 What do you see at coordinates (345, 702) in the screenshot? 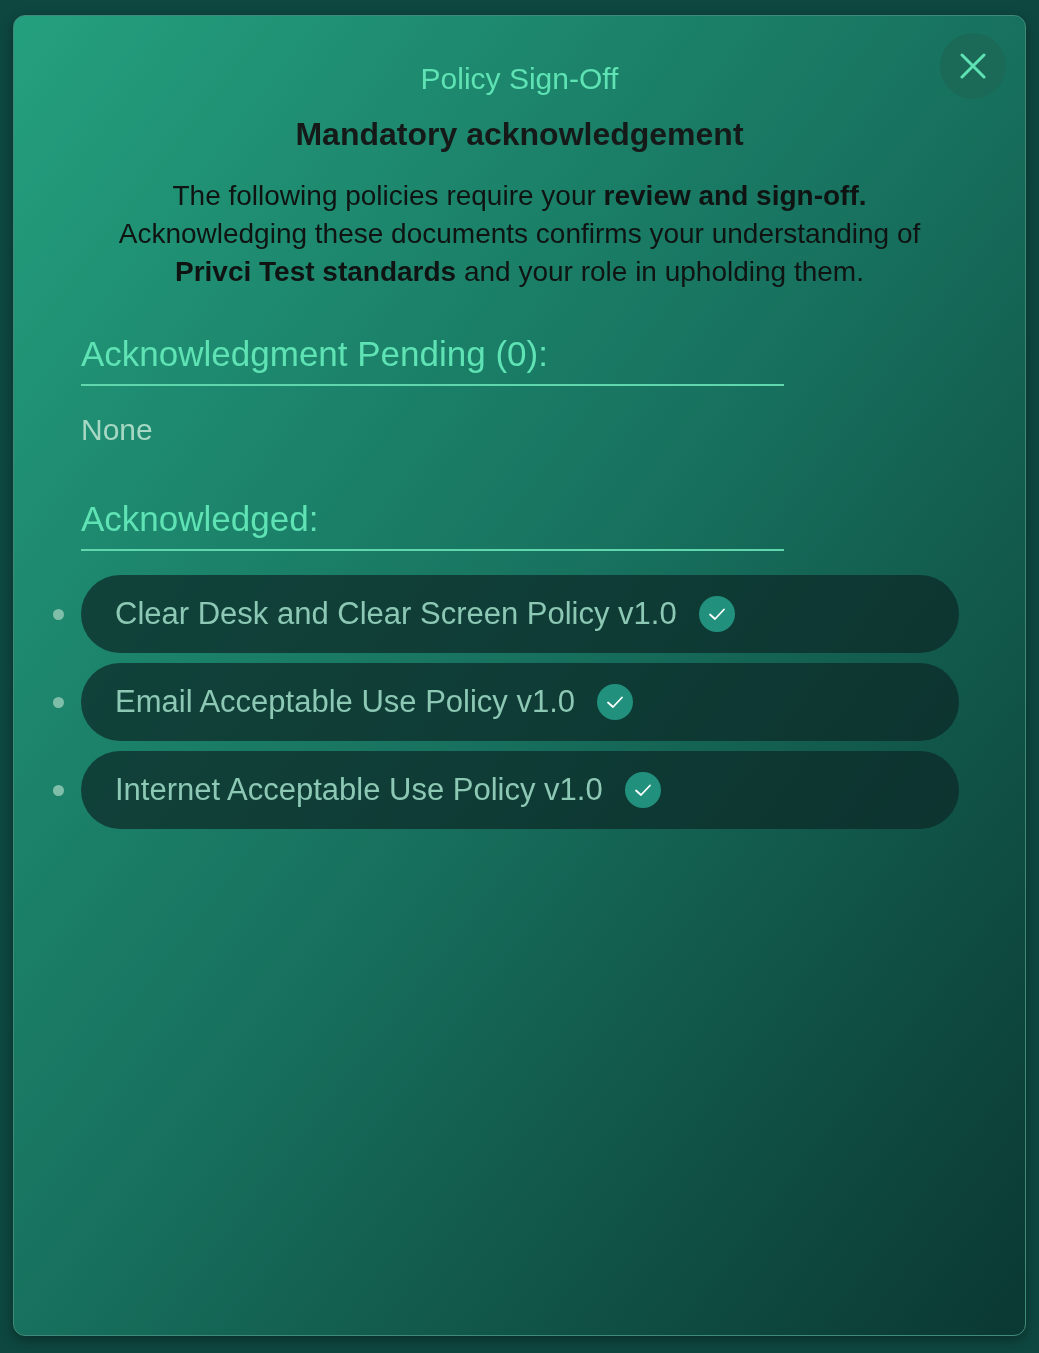
I see `policy-name: Email Acceptable Use Policy v1.0` at bounding box center [345, 702].